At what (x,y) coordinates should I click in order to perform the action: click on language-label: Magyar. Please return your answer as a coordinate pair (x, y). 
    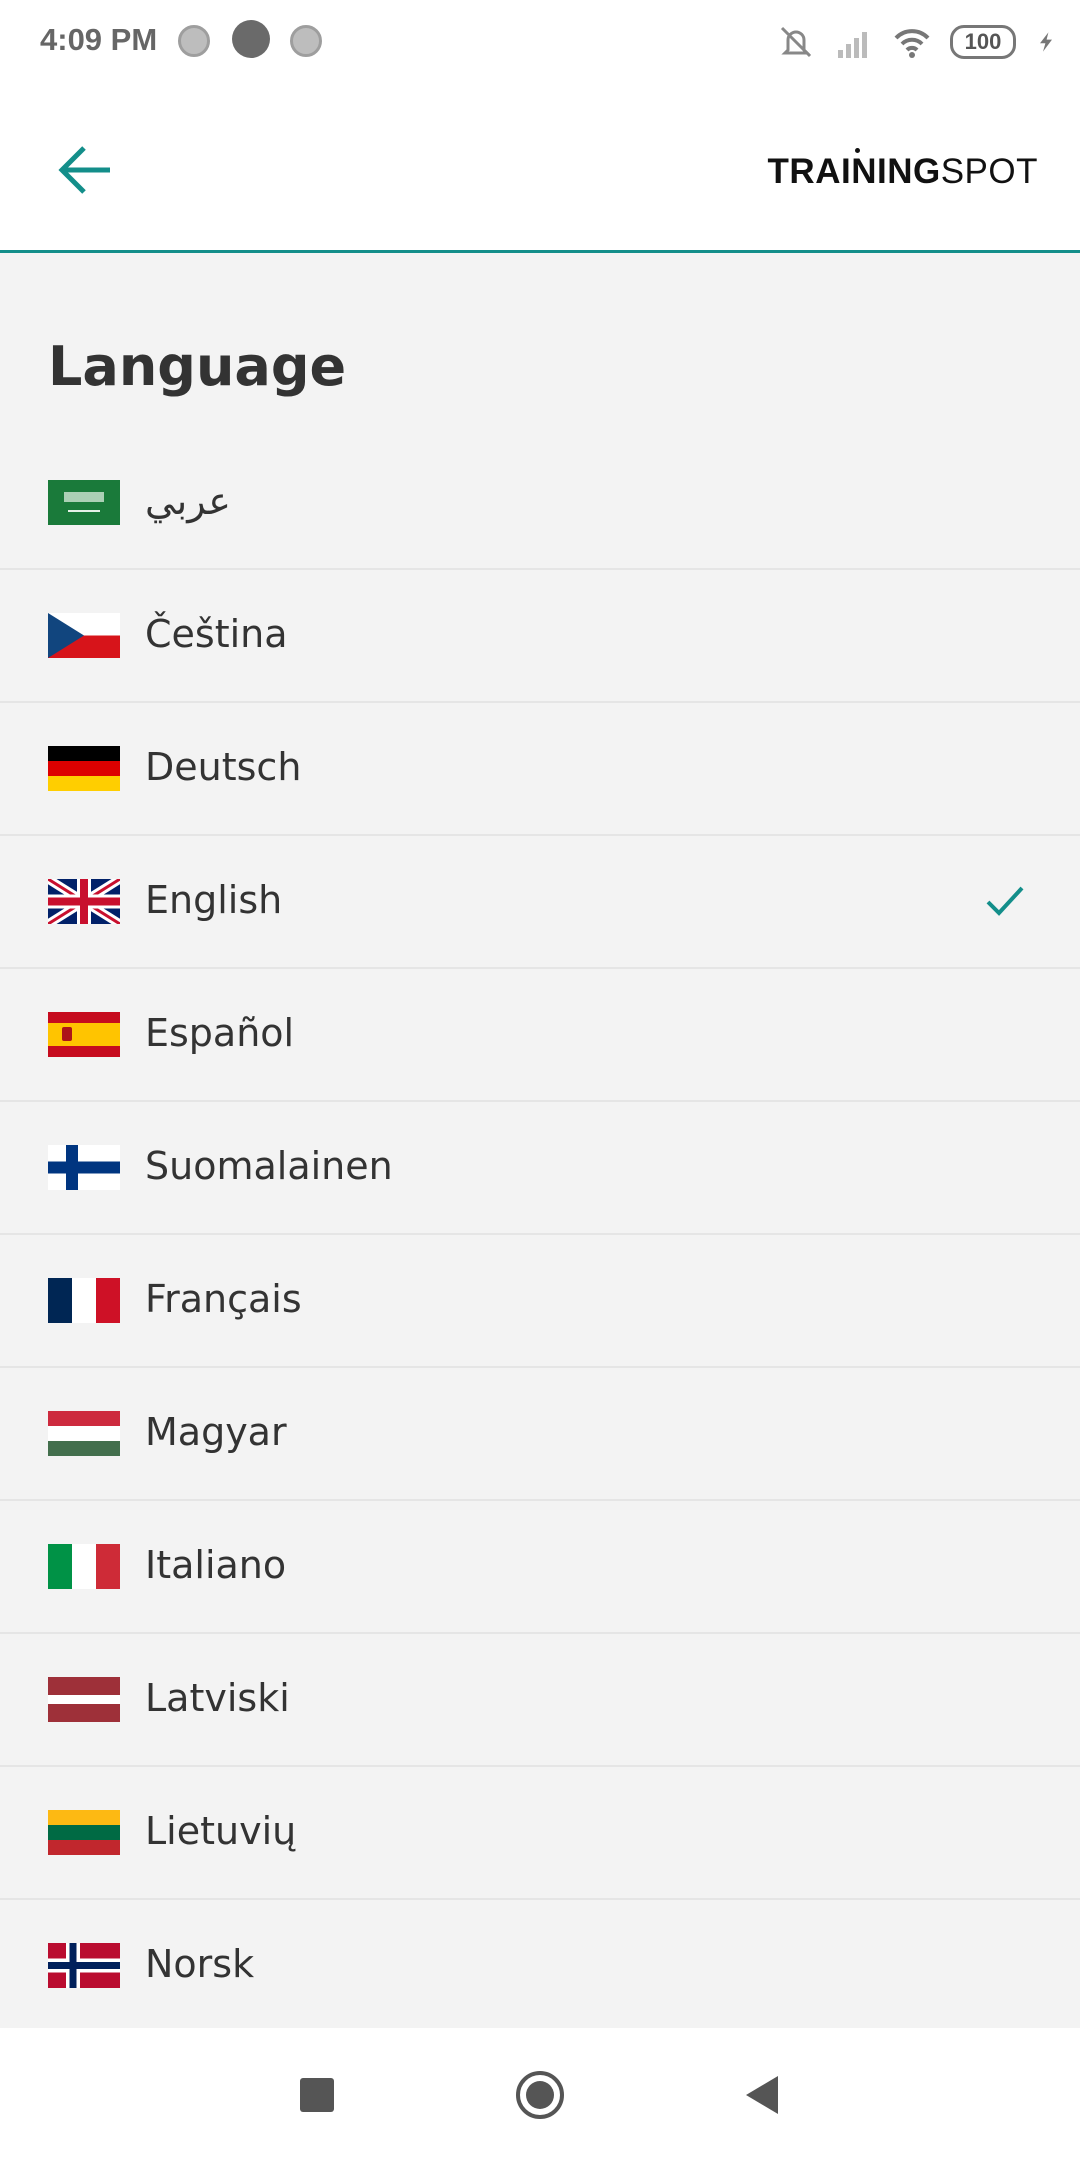
    Looking at the image, I should click on (216, 1432).